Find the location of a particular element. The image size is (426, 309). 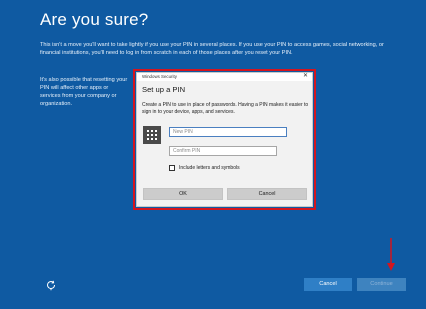

ok-button: OK is located at coordinates (183, 194).